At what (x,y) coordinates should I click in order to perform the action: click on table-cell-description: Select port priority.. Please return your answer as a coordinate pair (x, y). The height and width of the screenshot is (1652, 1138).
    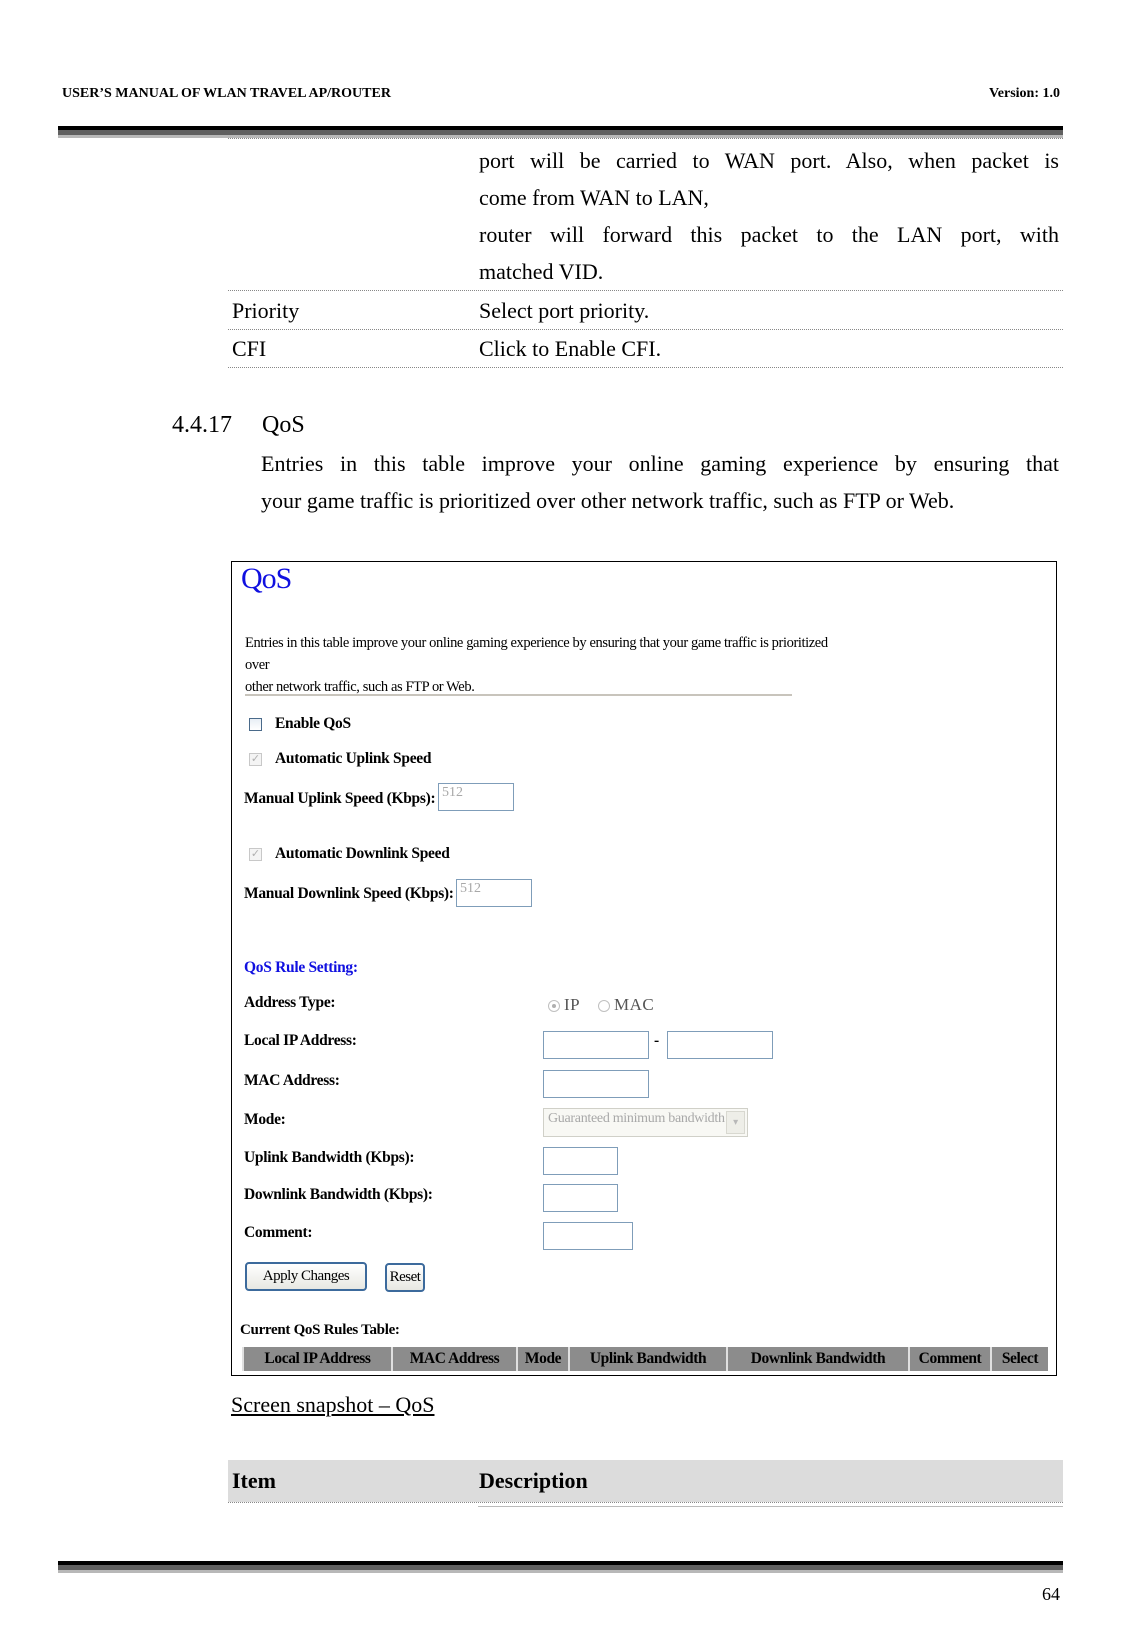
    Looking at the image, I should click on (564, 310).